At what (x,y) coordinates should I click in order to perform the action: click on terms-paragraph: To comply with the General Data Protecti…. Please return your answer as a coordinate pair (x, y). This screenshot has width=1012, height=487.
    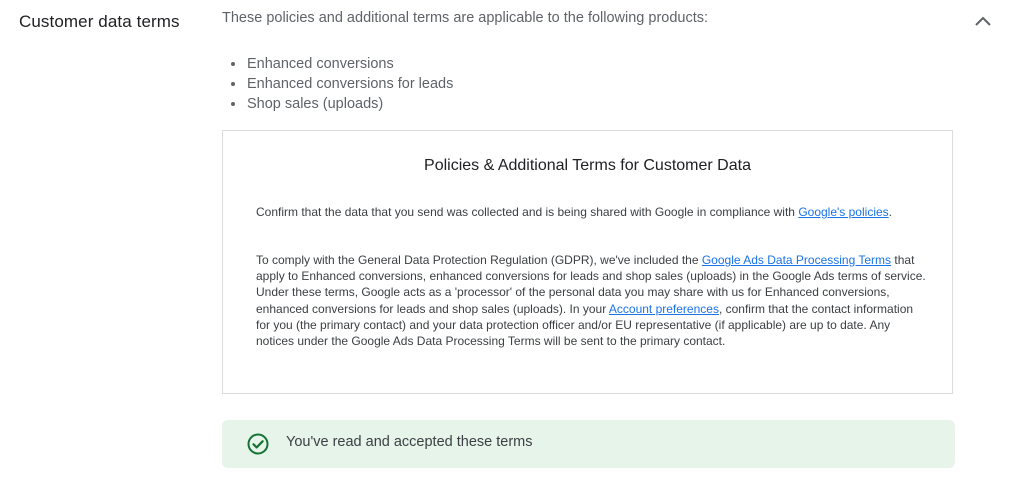
    Looking at the image, I should click on (591, 300).